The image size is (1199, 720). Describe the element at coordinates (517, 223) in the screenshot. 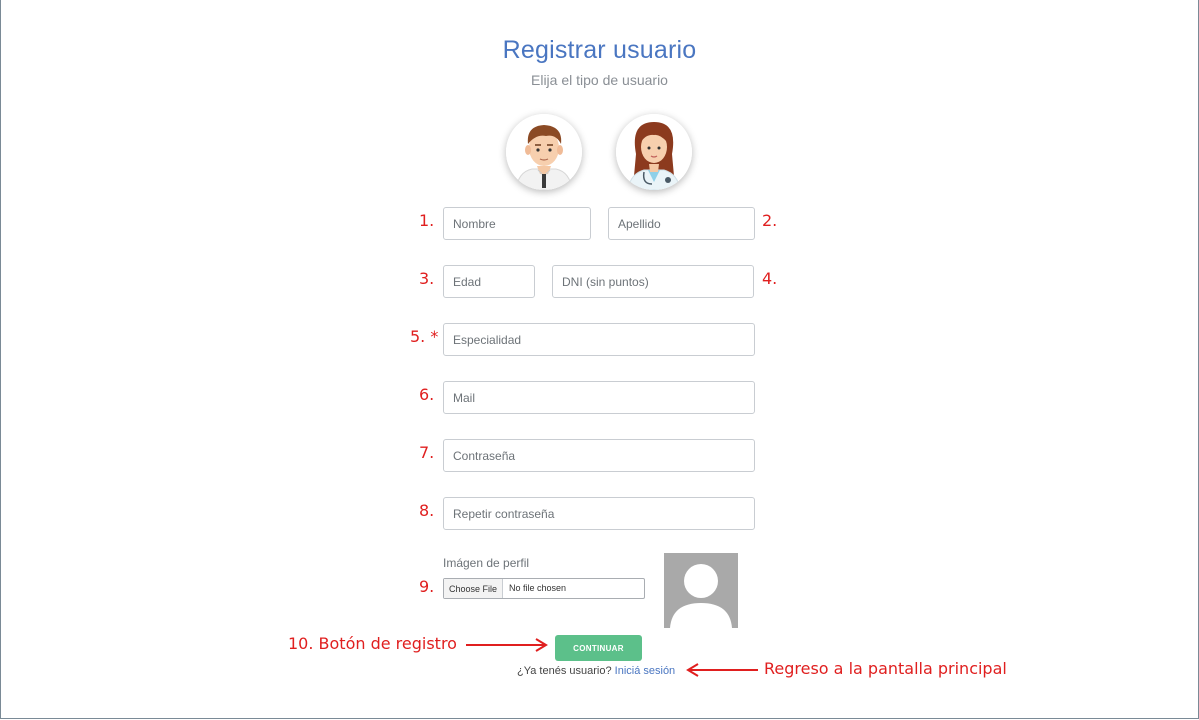

I see `nombre-input` at that location.